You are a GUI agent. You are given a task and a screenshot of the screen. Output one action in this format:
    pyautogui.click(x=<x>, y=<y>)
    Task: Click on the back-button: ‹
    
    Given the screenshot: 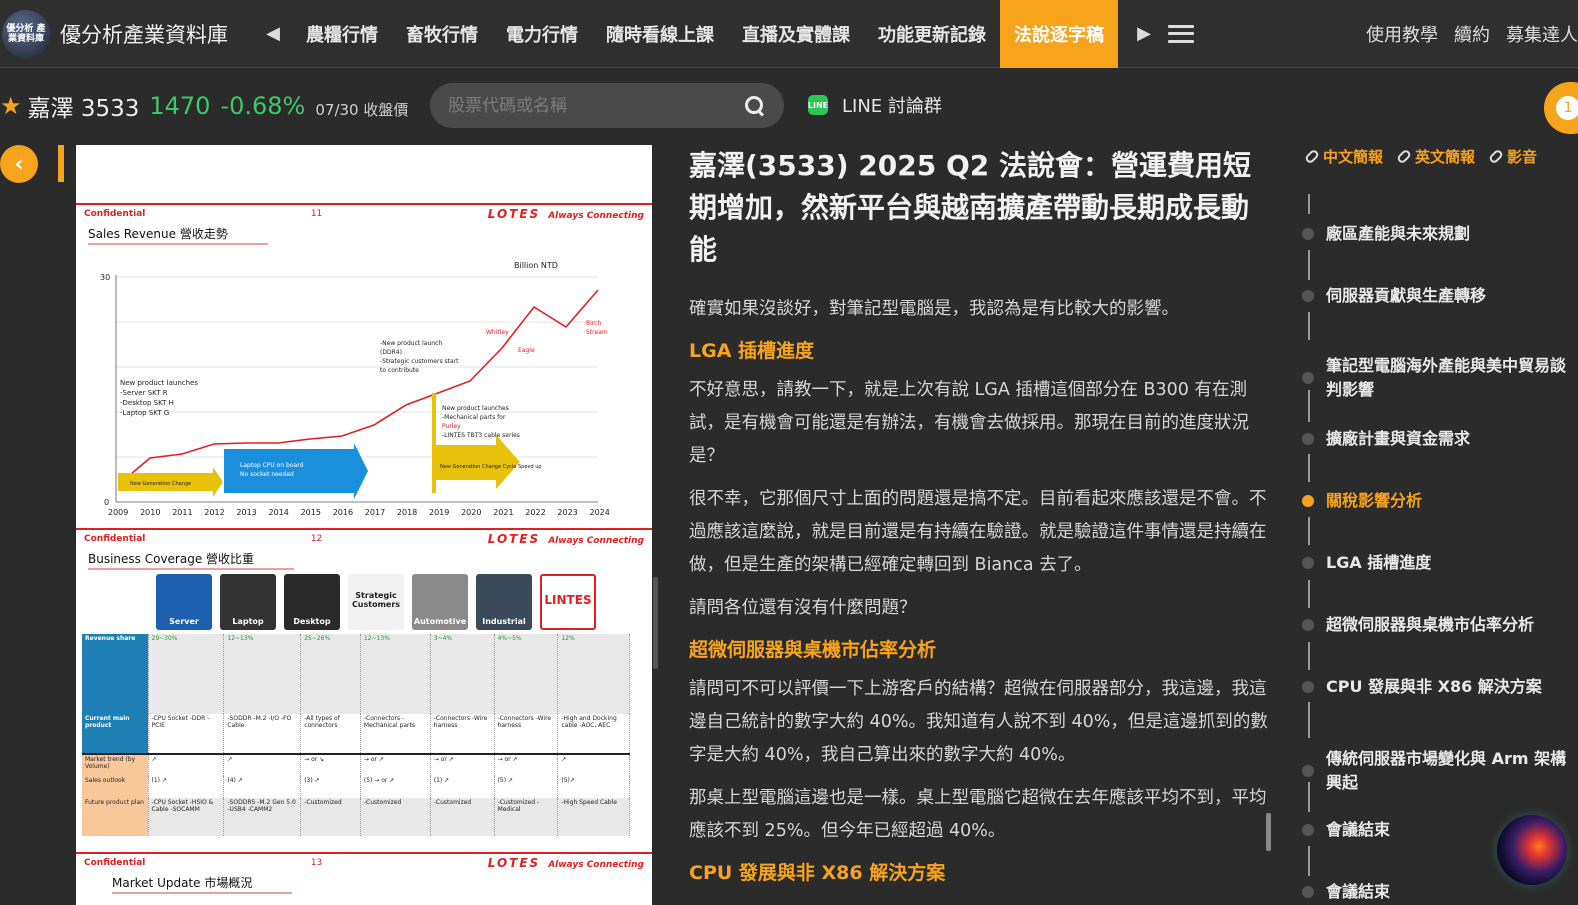 What is the action you would take?
    pyautogui.click(x=19, y=164)
    